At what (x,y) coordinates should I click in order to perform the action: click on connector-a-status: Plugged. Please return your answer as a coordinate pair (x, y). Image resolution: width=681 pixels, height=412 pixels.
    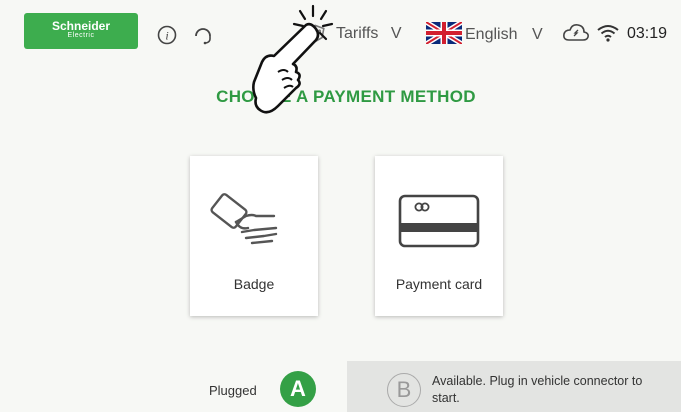
    Looking at the image, I should click on (233, 390).